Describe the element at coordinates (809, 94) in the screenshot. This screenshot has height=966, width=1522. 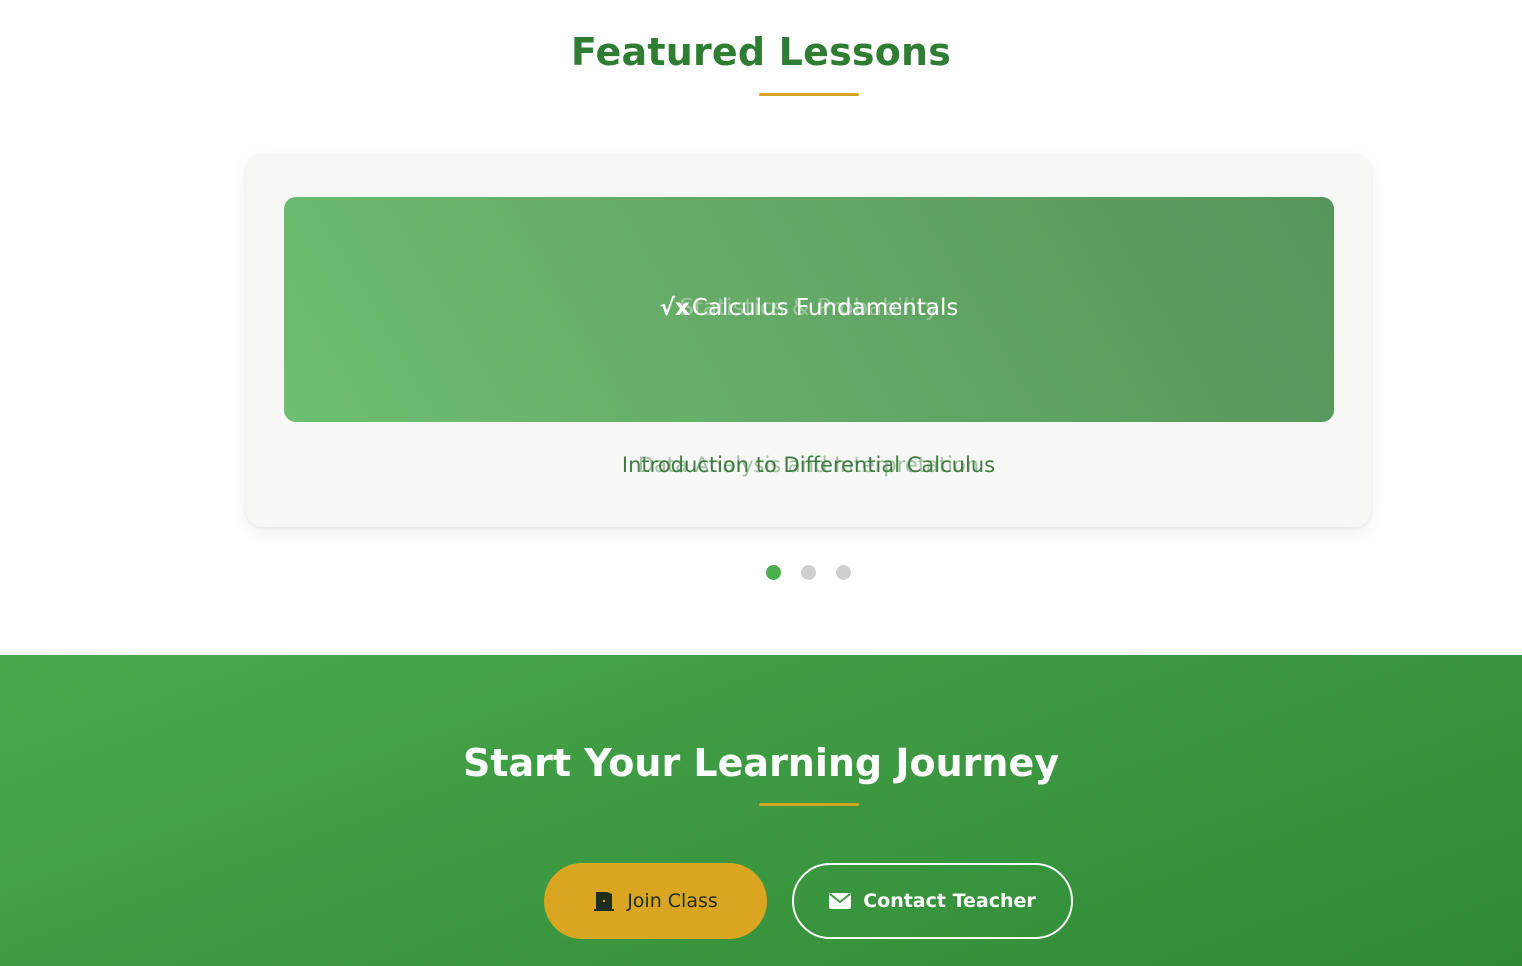
I see `title-underline` at that location.